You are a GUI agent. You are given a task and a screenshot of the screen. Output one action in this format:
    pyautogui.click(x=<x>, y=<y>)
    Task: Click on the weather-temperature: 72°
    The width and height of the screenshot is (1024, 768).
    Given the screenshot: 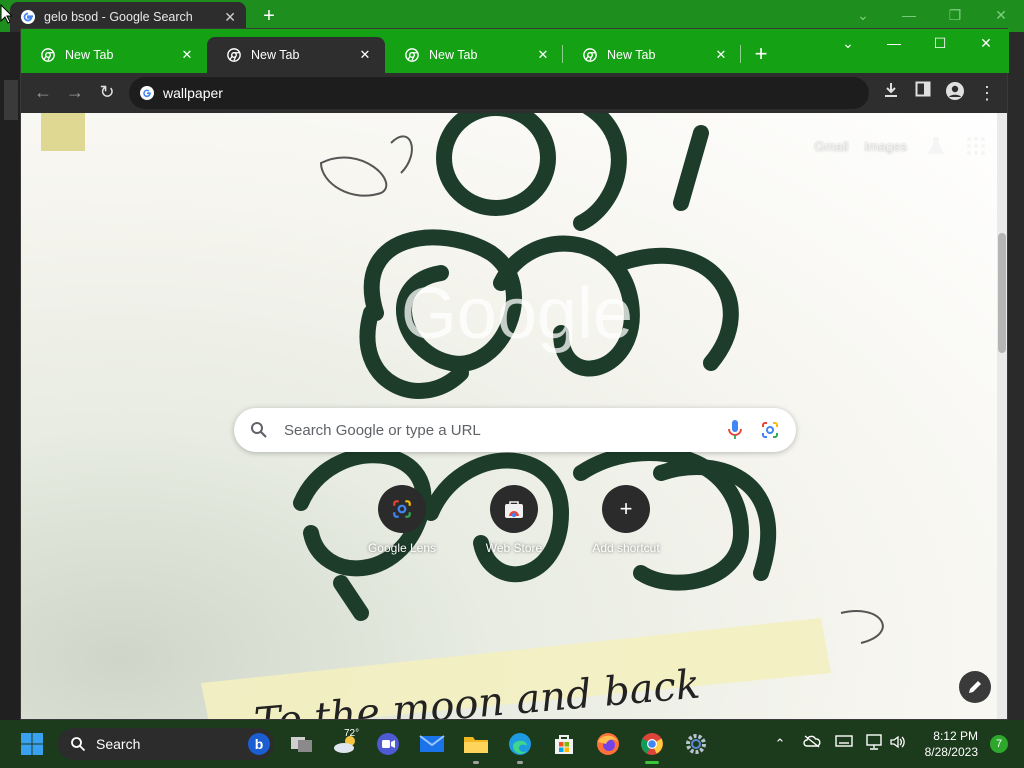 What is the action you would take?
    pyautogui.click(x=352, y=733)
    